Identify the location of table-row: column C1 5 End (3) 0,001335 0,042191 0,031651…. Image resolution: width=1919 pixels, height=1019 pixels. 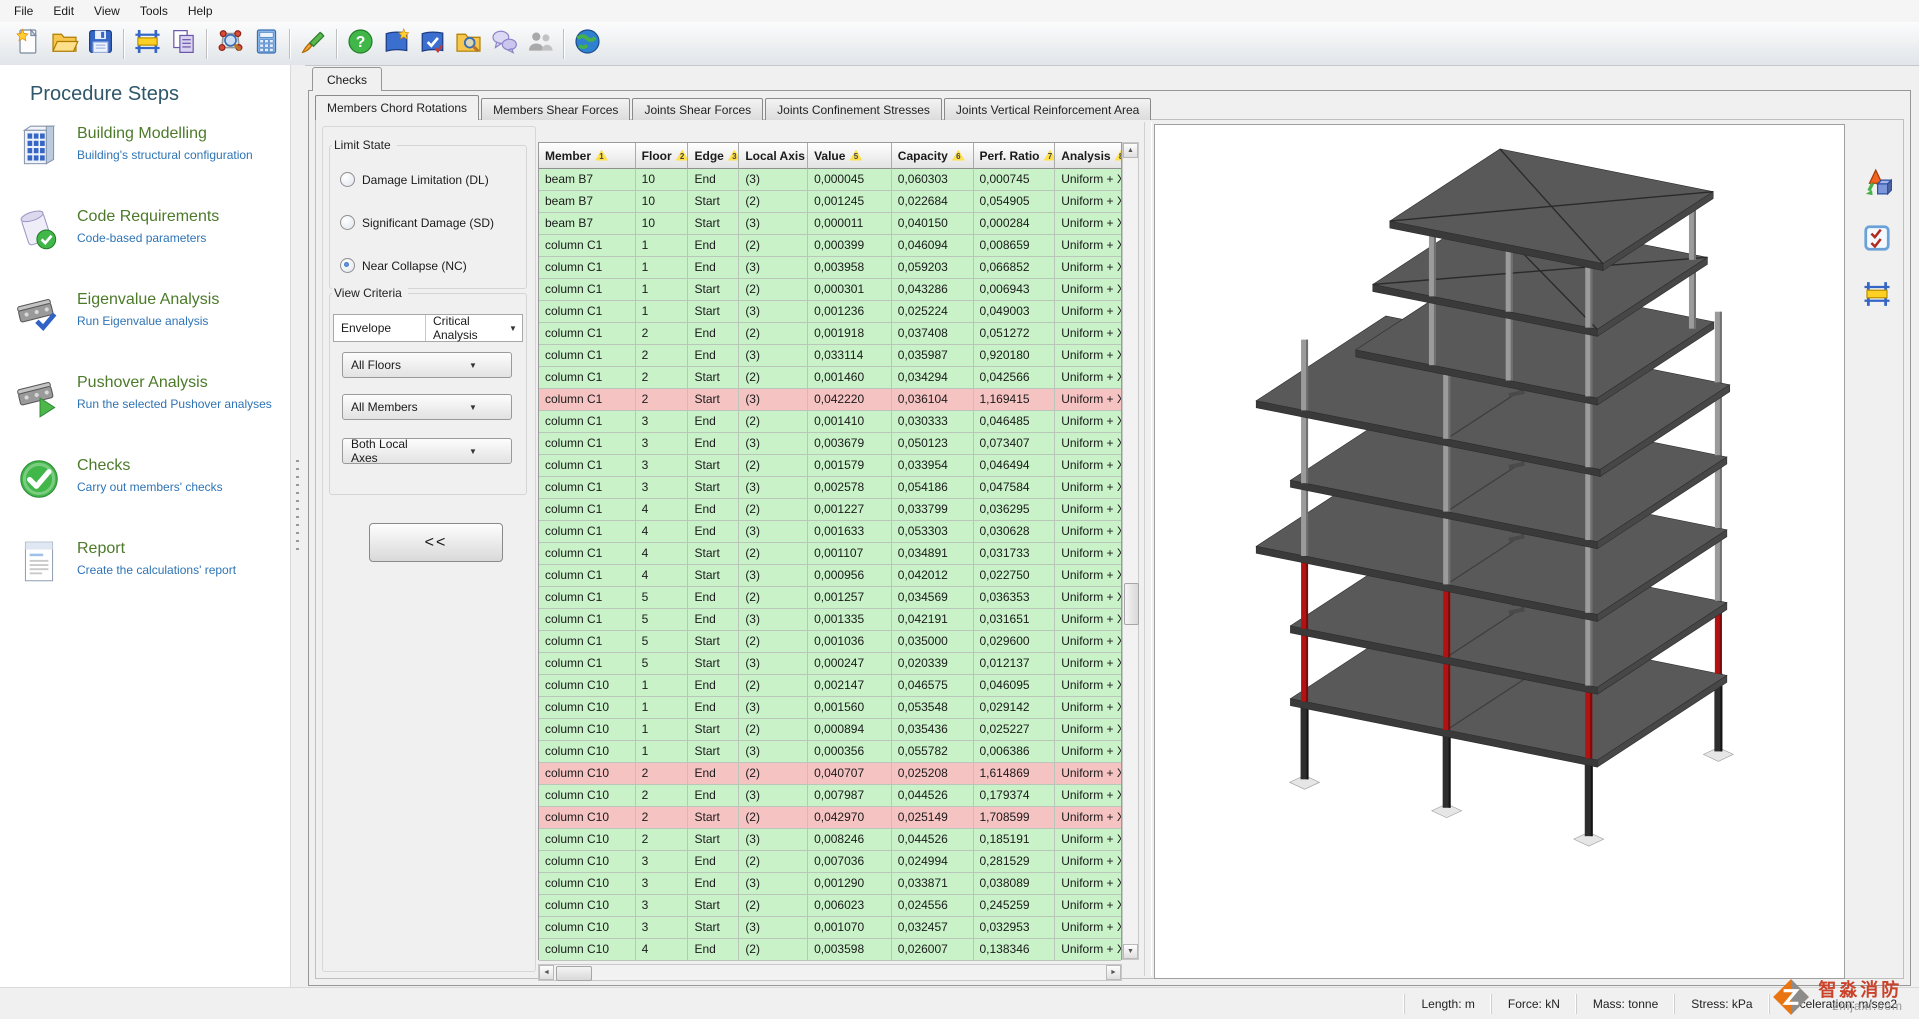
(830, 620).